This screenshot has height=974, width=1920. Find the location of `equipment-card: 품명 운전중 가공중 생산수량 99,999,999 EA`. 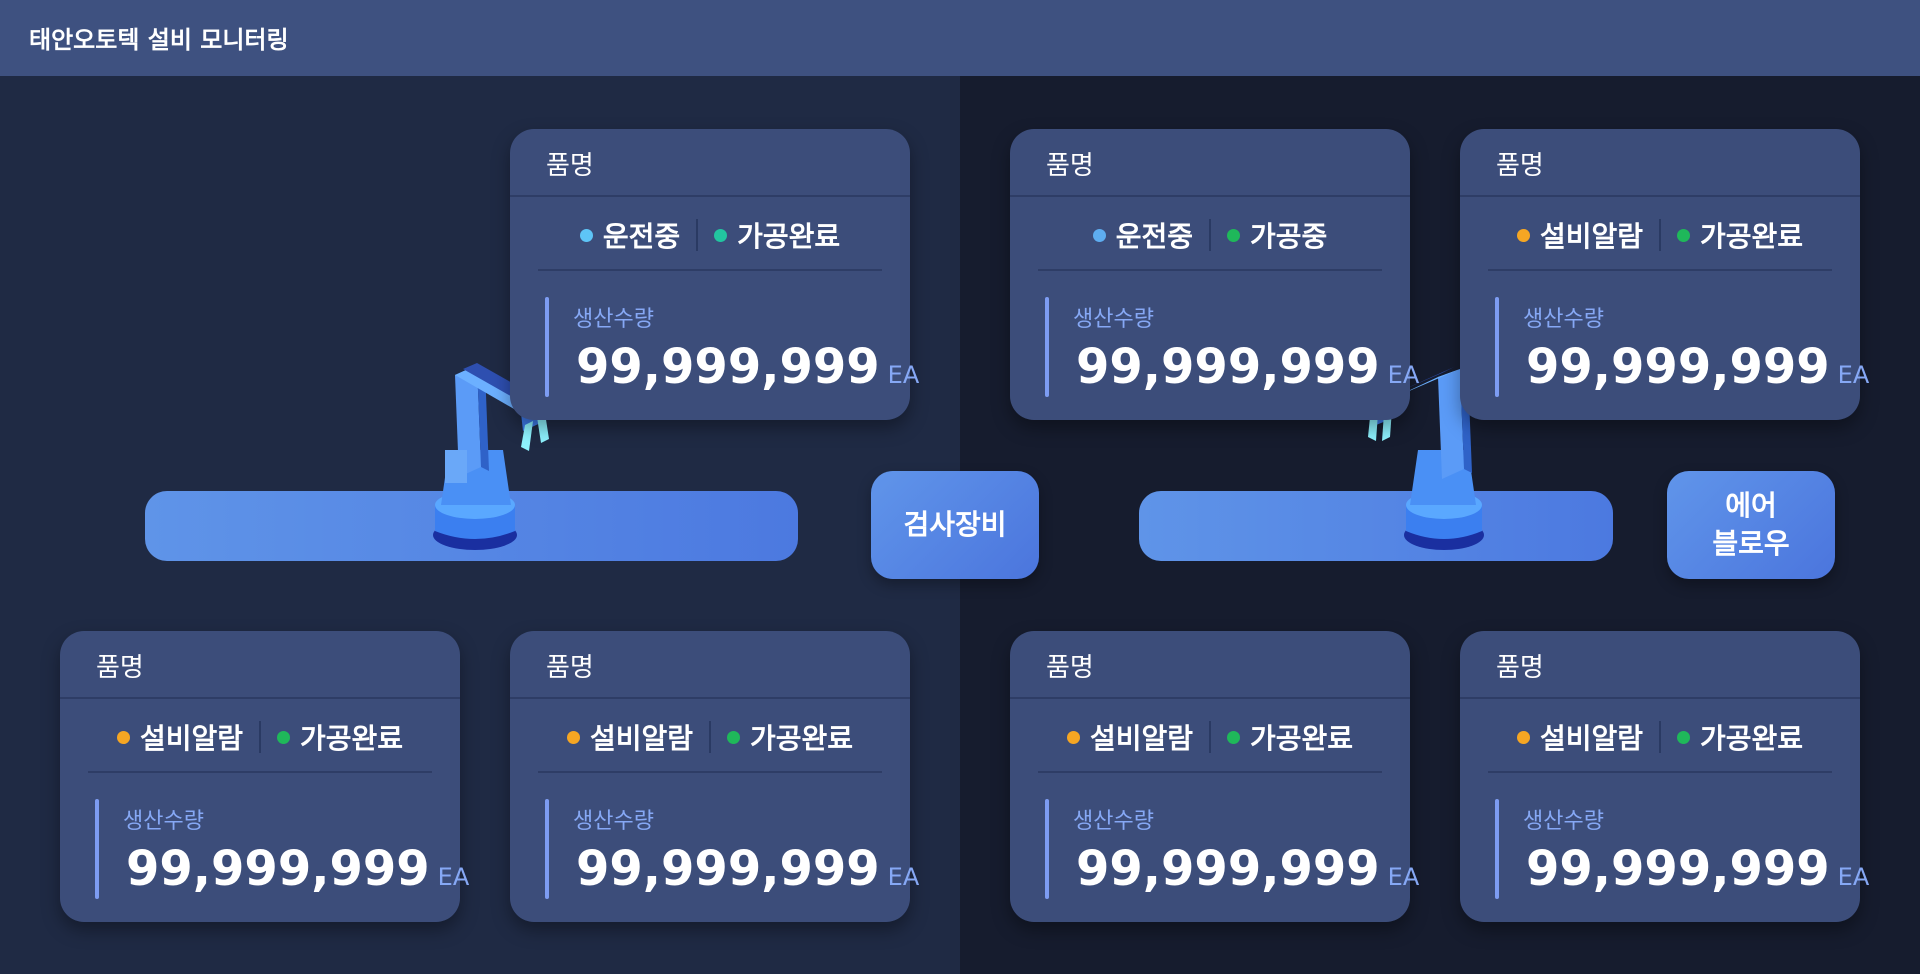

equipment-card: 품명 운전중 가공중 생산수량 99,999,999 EA is located at coordinates (1214, 274).